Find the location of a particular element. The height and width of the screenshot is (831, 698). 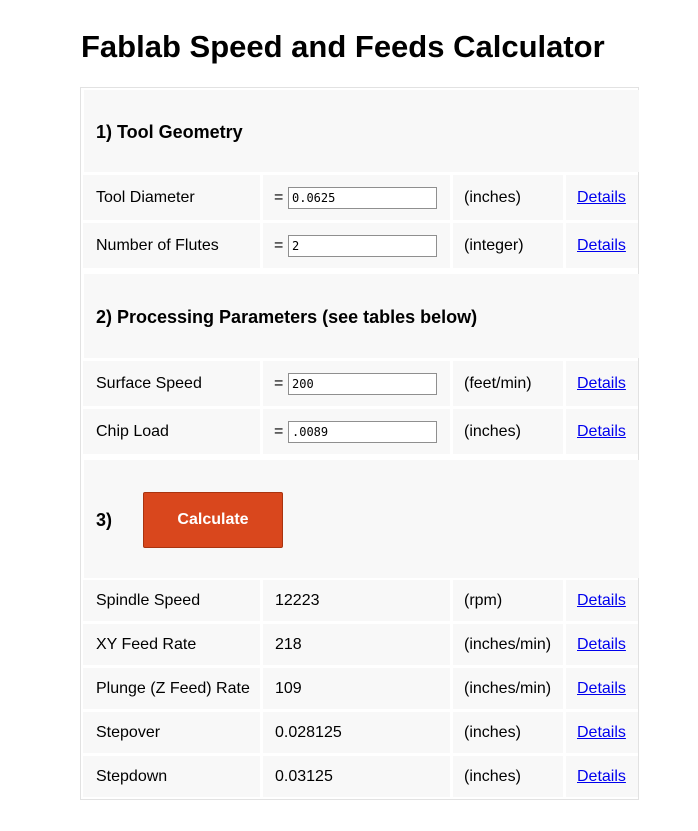

section-heading-step-3: 3) is located at coordinates (104, 520).